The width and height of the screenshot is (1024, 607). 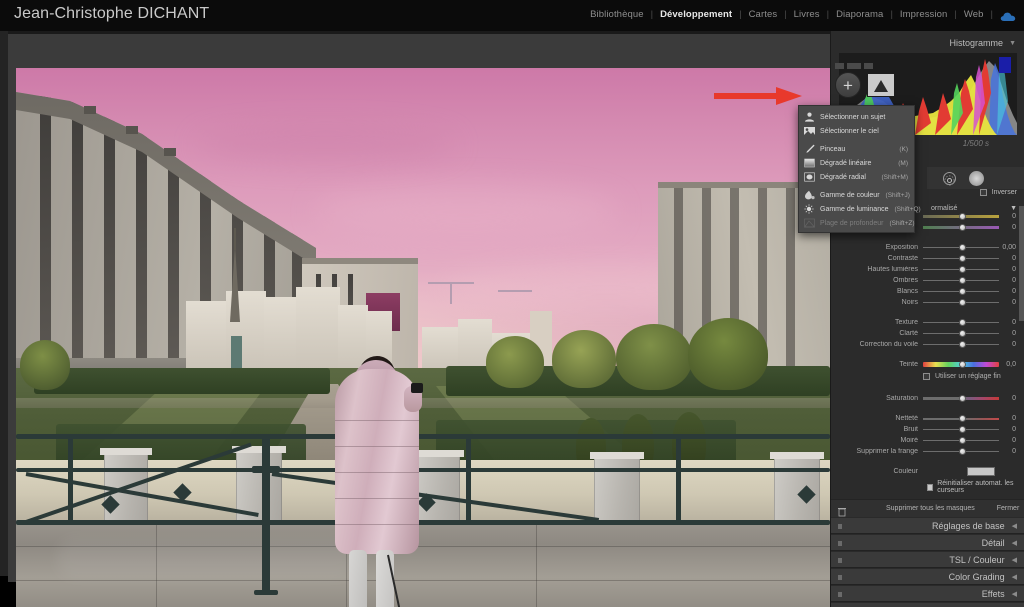 I want to click on module-d-veloppement: Développement, so click(x=696, y=14).